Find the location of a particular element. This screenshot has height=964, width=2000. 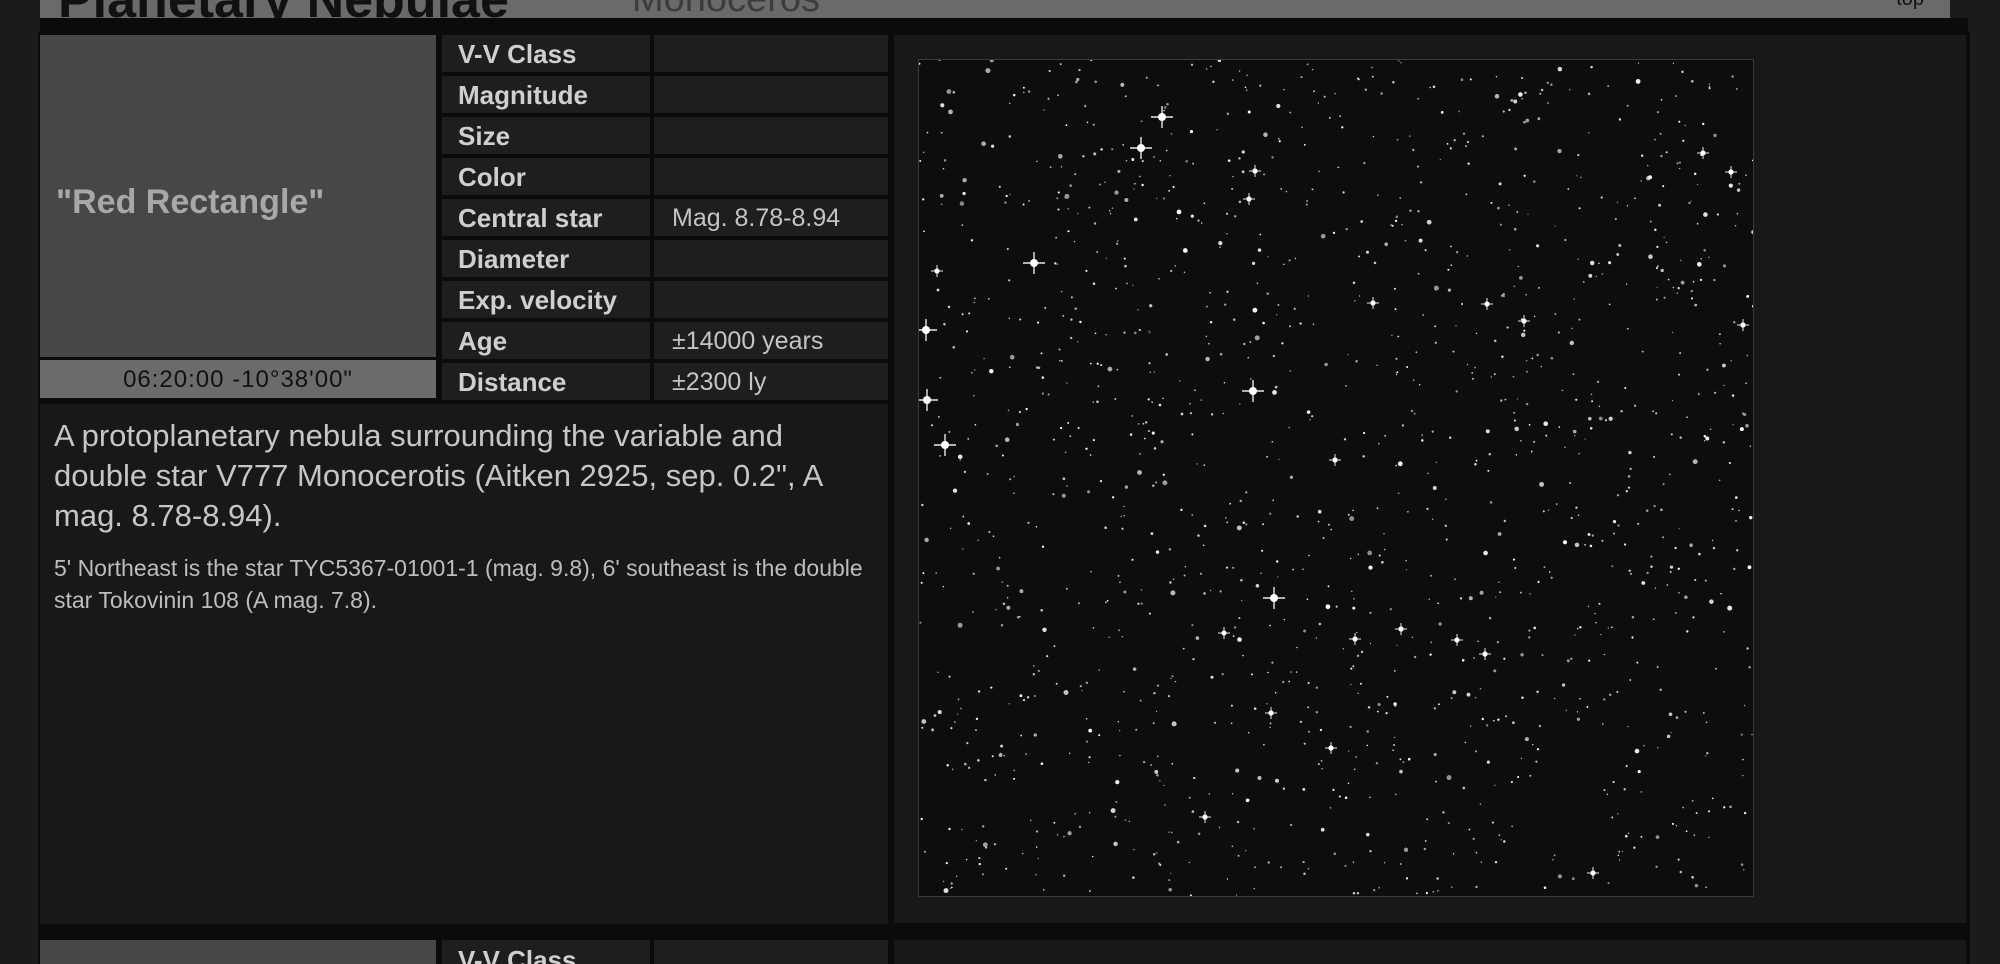

nebula-thumbnail: "Red Rectangle" is located at coordinates (238, 196).